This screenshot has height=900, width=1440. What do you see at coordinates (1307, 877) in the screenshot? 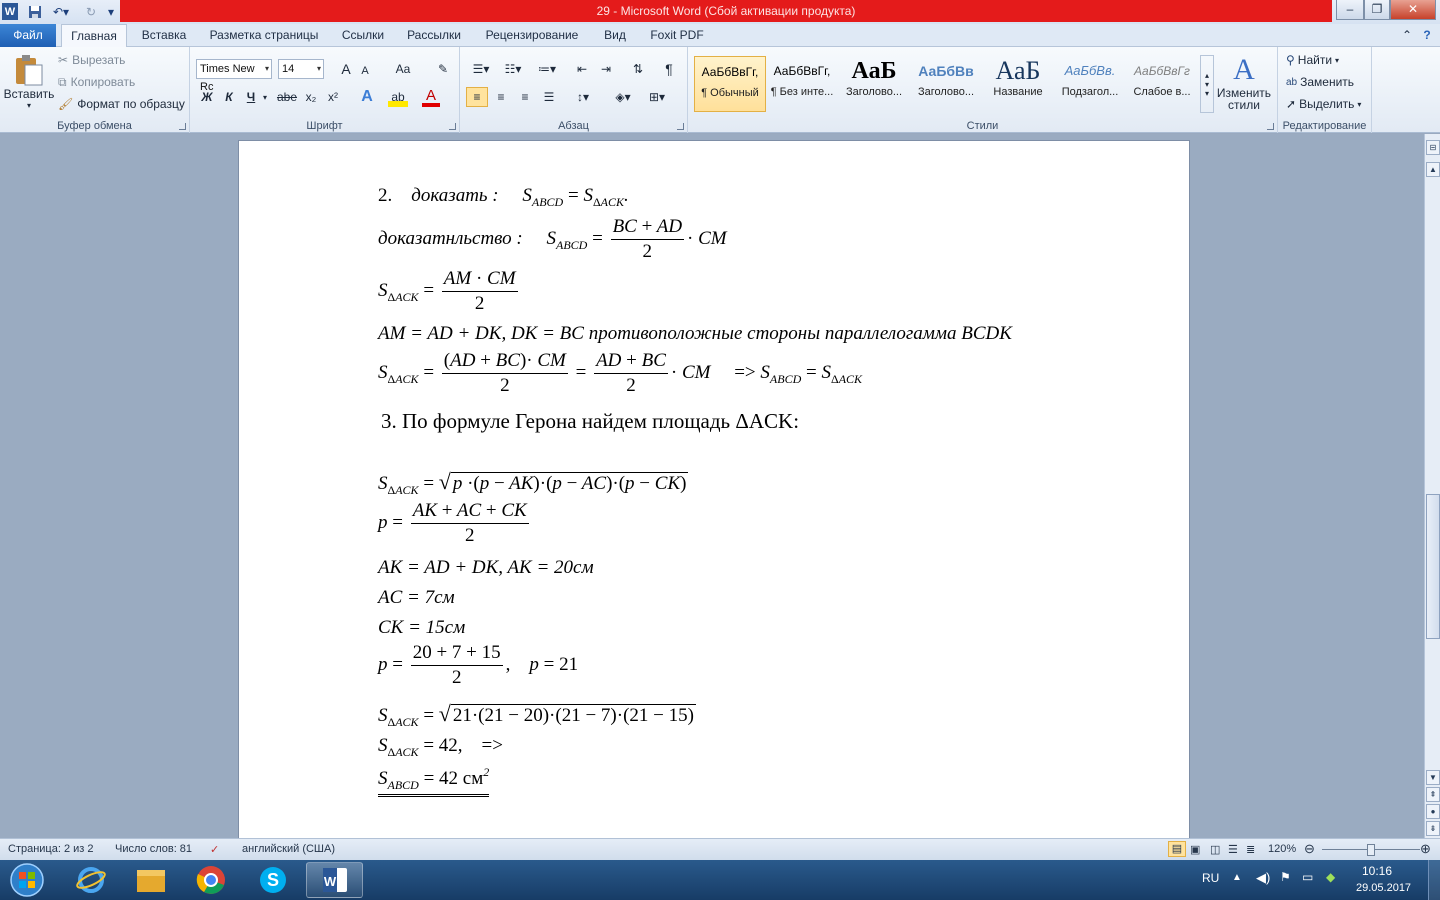
I see `network-icon: ▭` at bounding box center [1307, 877].